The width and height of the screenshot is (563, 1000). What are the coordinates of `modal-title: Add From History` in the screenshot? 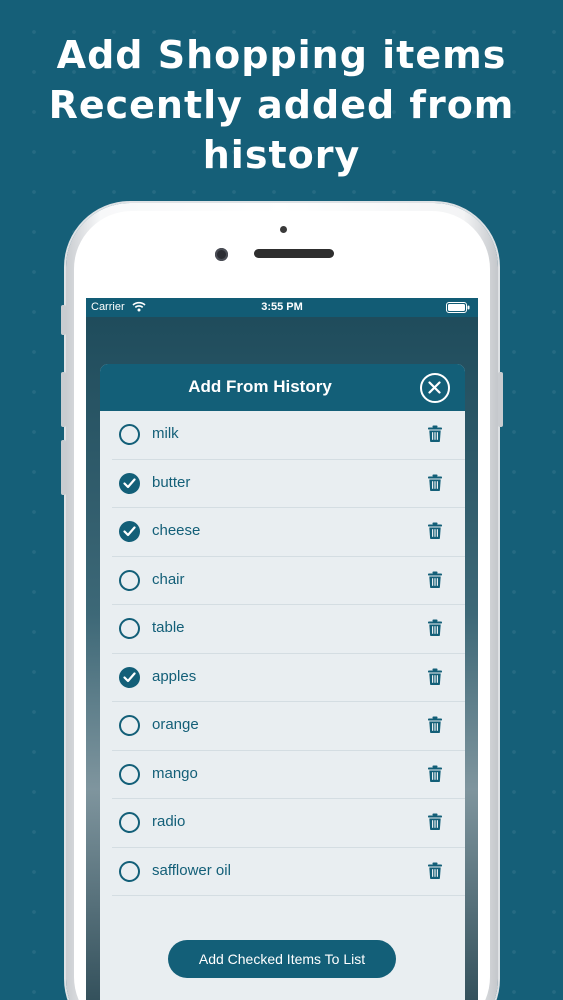 It's located at (260, 386).